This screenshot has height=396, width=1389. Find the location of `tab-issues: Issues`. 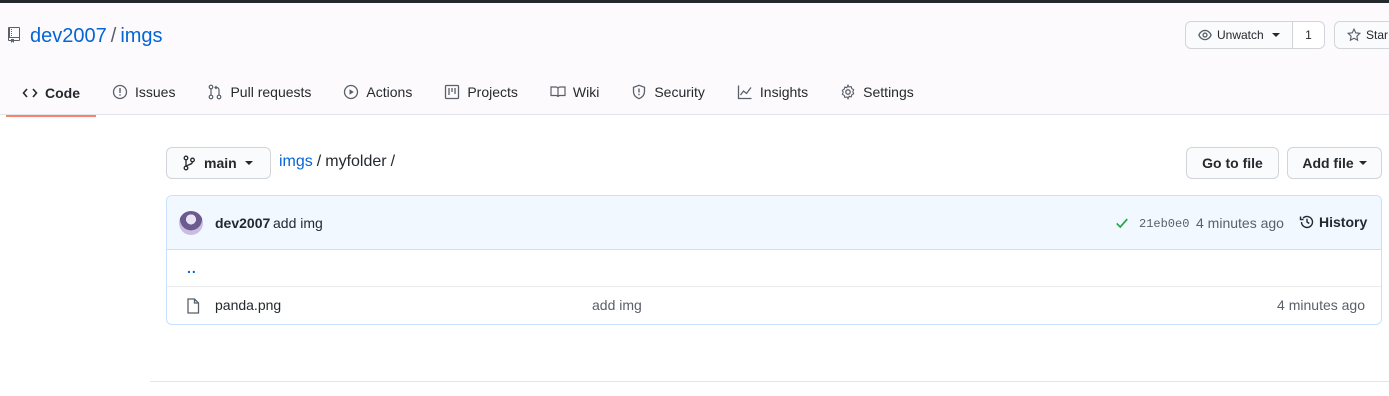

tab-issues: Issues is located at coordinates (143, 91).